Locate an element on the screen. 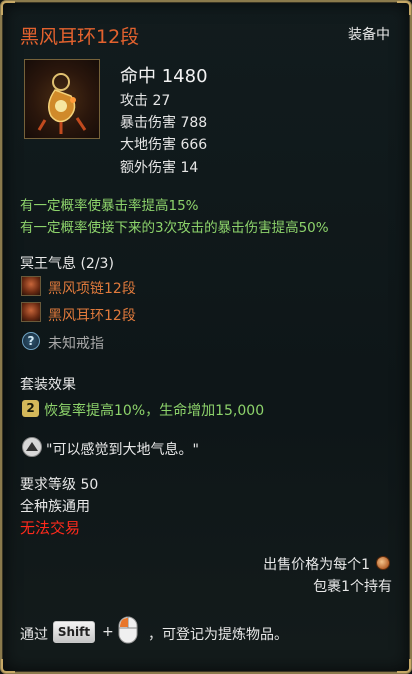  stat-main: 命中 1480 is located at coordinates (164, 76).